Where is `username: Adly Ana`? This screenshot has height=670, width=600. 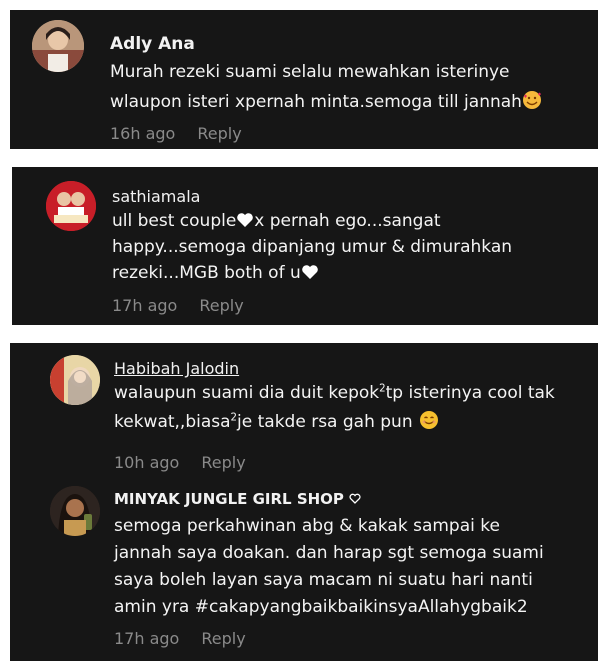 username: Adly Ana is located at coordinates (152, 44).